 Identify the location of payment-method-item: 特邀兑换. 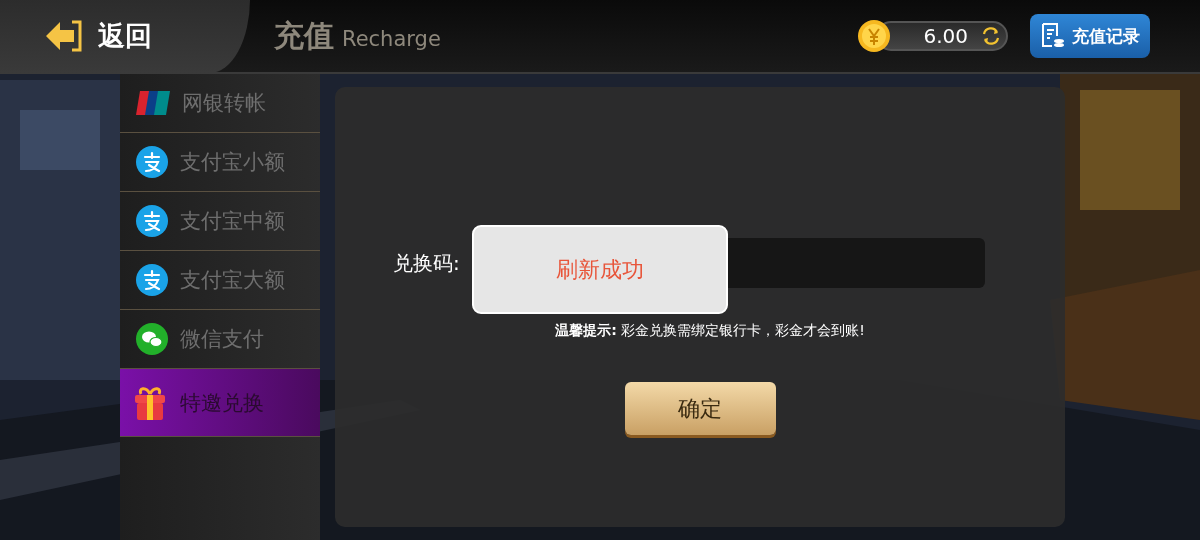
(220, 403).